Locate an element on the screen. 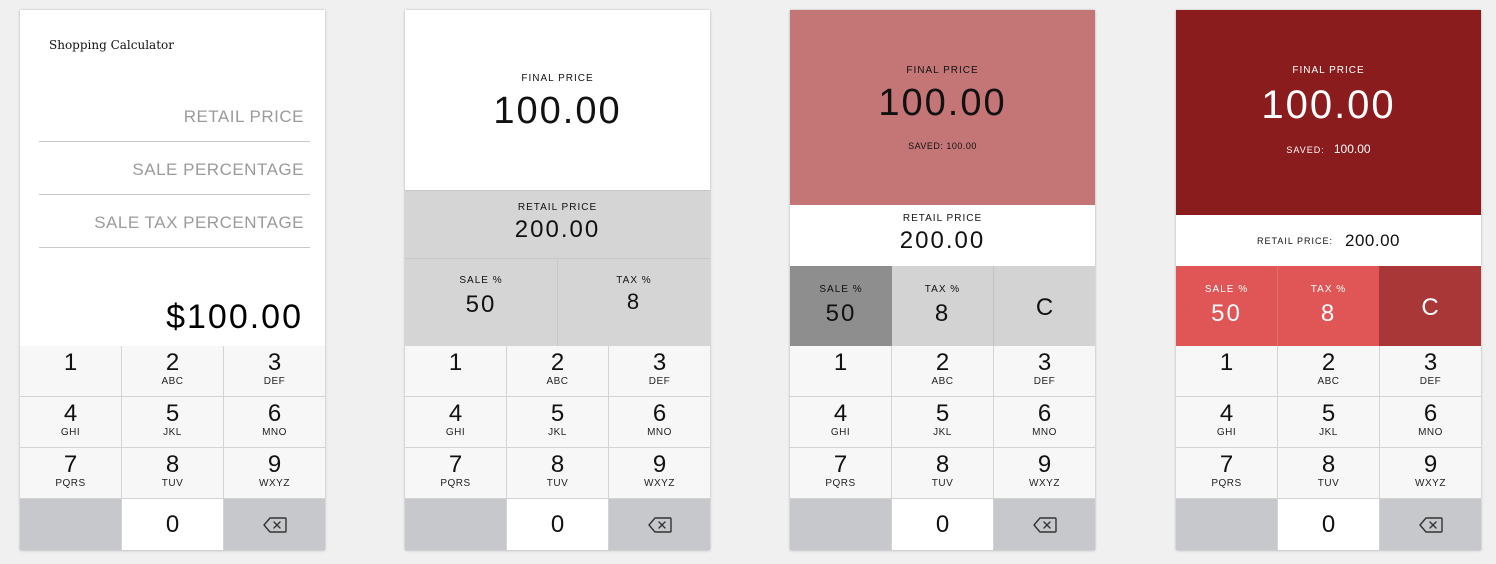  tax-percent-value: 8 is located at coordinates (942, 313).